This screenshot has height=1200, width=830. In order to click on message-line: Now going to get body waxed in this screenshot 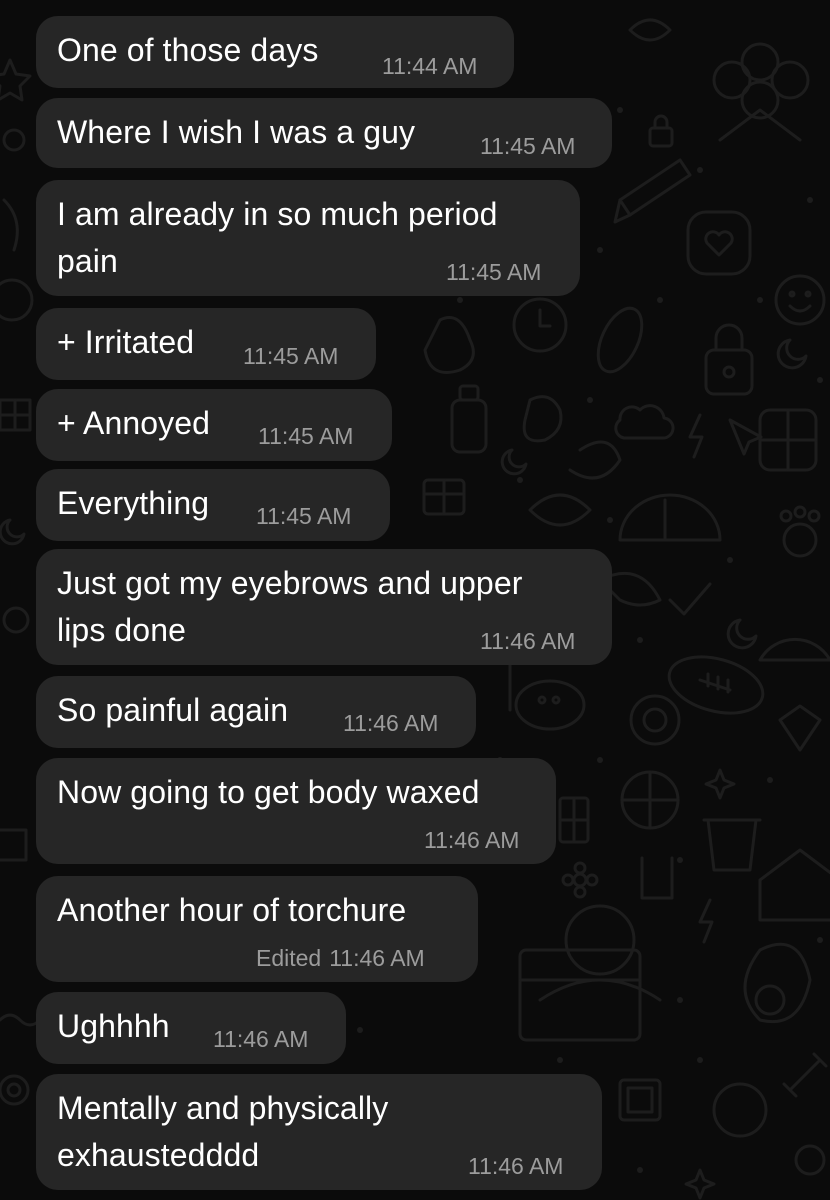, I will do `click(268, 792)`.